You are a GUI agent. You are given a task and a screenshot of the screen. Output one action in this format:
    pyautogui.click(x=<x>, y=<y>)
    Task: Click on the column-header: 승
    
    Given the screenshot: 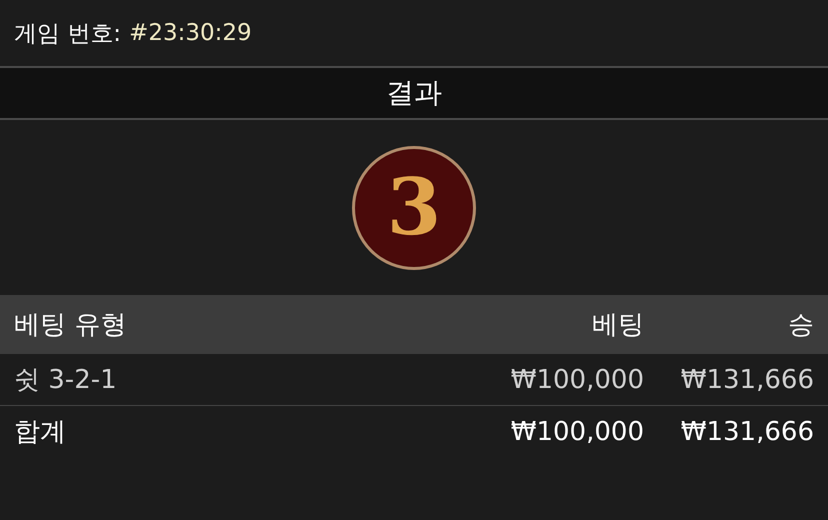 What is the action you would take?
    pyautogui.click(x=800, y=325)
    